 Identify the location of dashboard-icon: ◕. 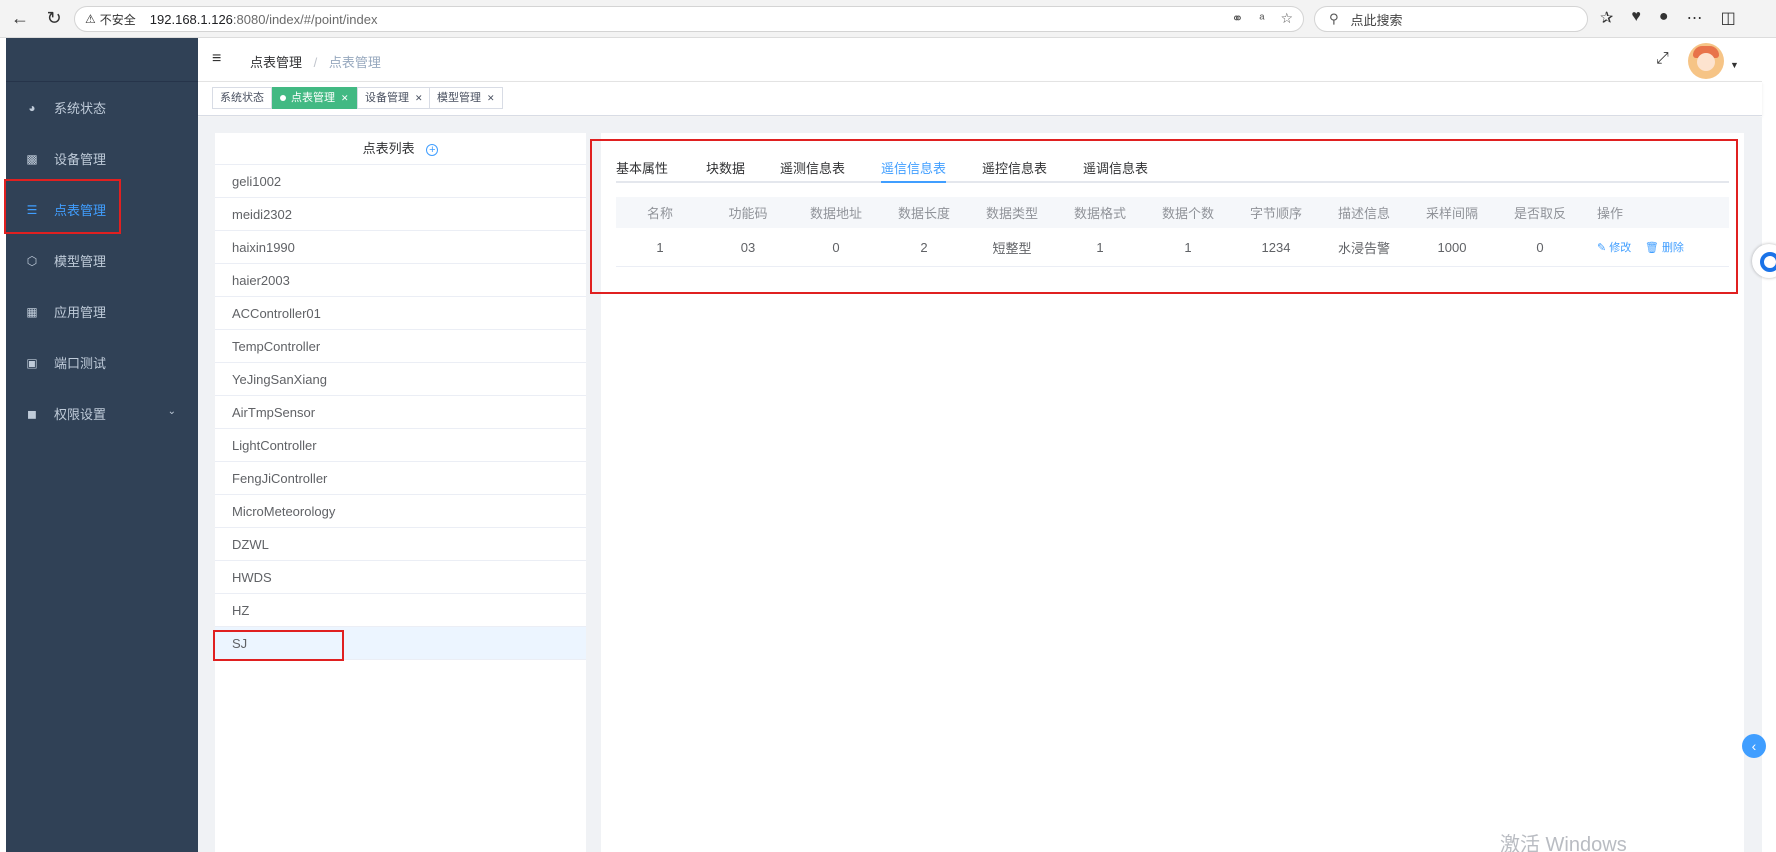
(32, 107).